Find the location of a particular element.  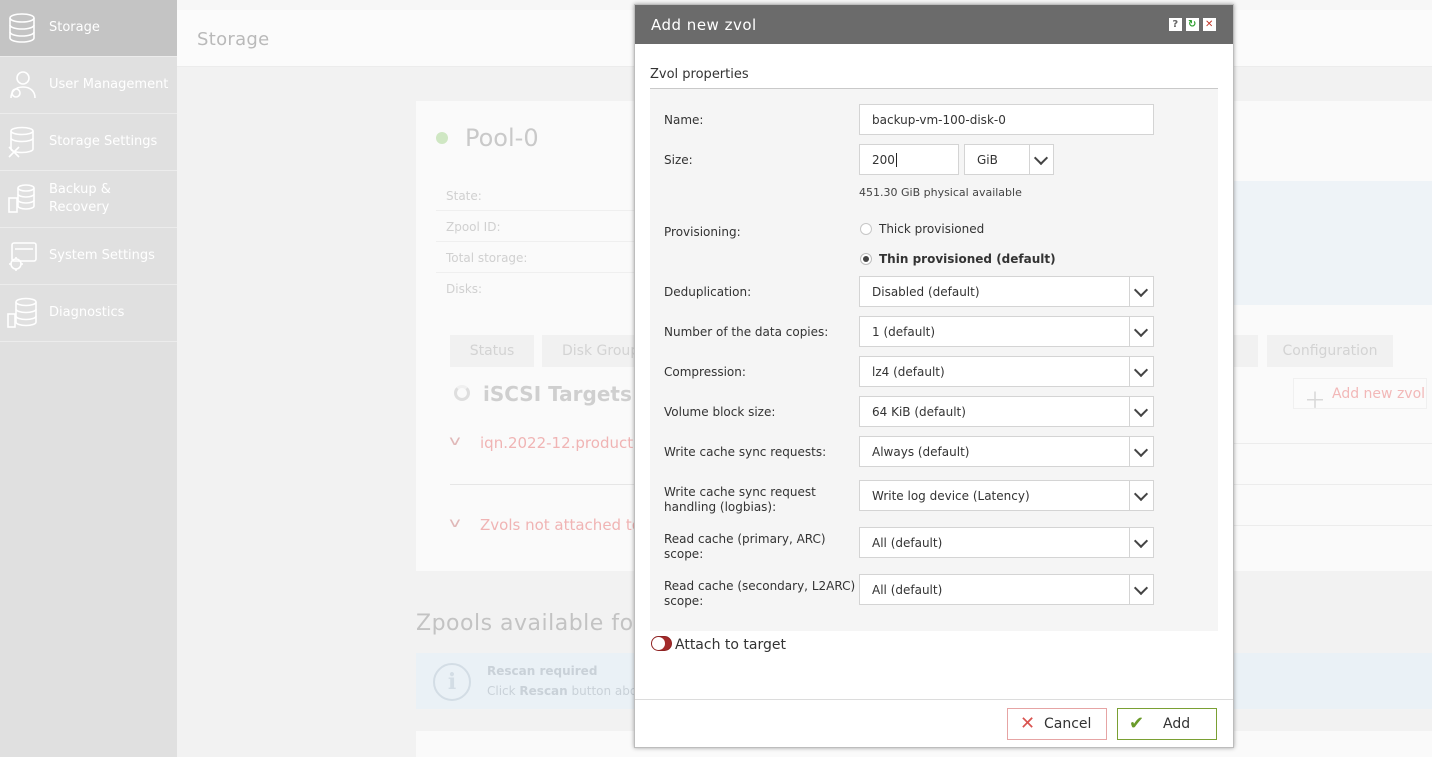

sidebar-item-label: User Management is located at coordinates (109, 84).